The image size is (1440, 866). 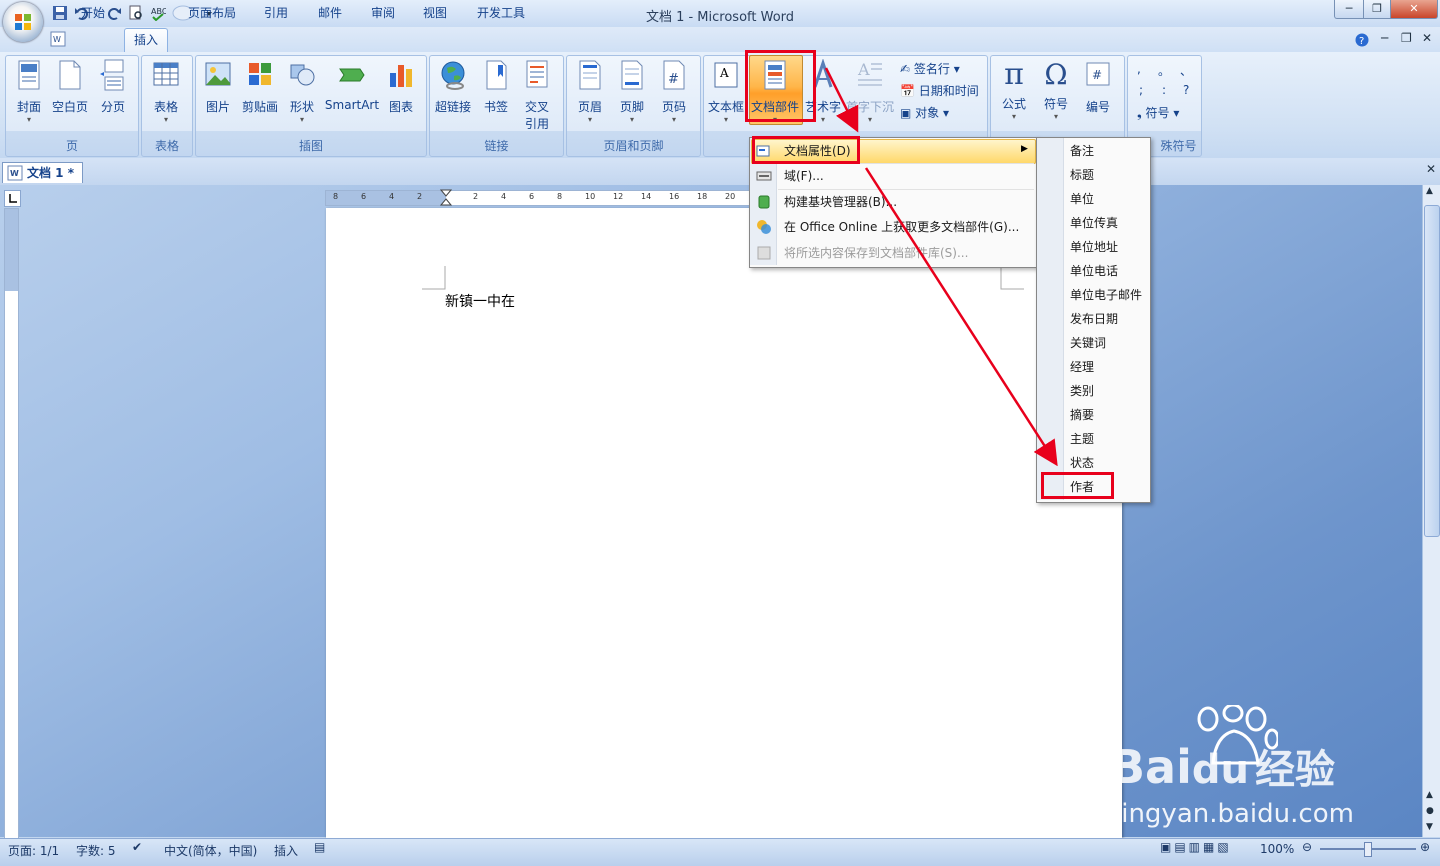 What do you see at coordinates (1094, 271) in the screenshot?
I see `submenu-item: 单位电话` at bounding box center [1094, 271].